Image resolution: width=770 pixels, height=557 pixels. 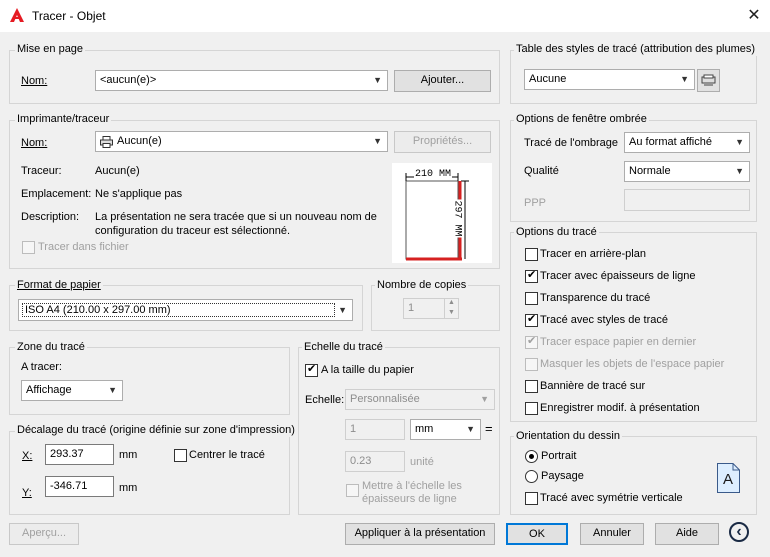 What do you see at coordinates (139, 194) in the screenshot?
I see `location-value: Ne s'applique pas` at bounding box center [139, 194].